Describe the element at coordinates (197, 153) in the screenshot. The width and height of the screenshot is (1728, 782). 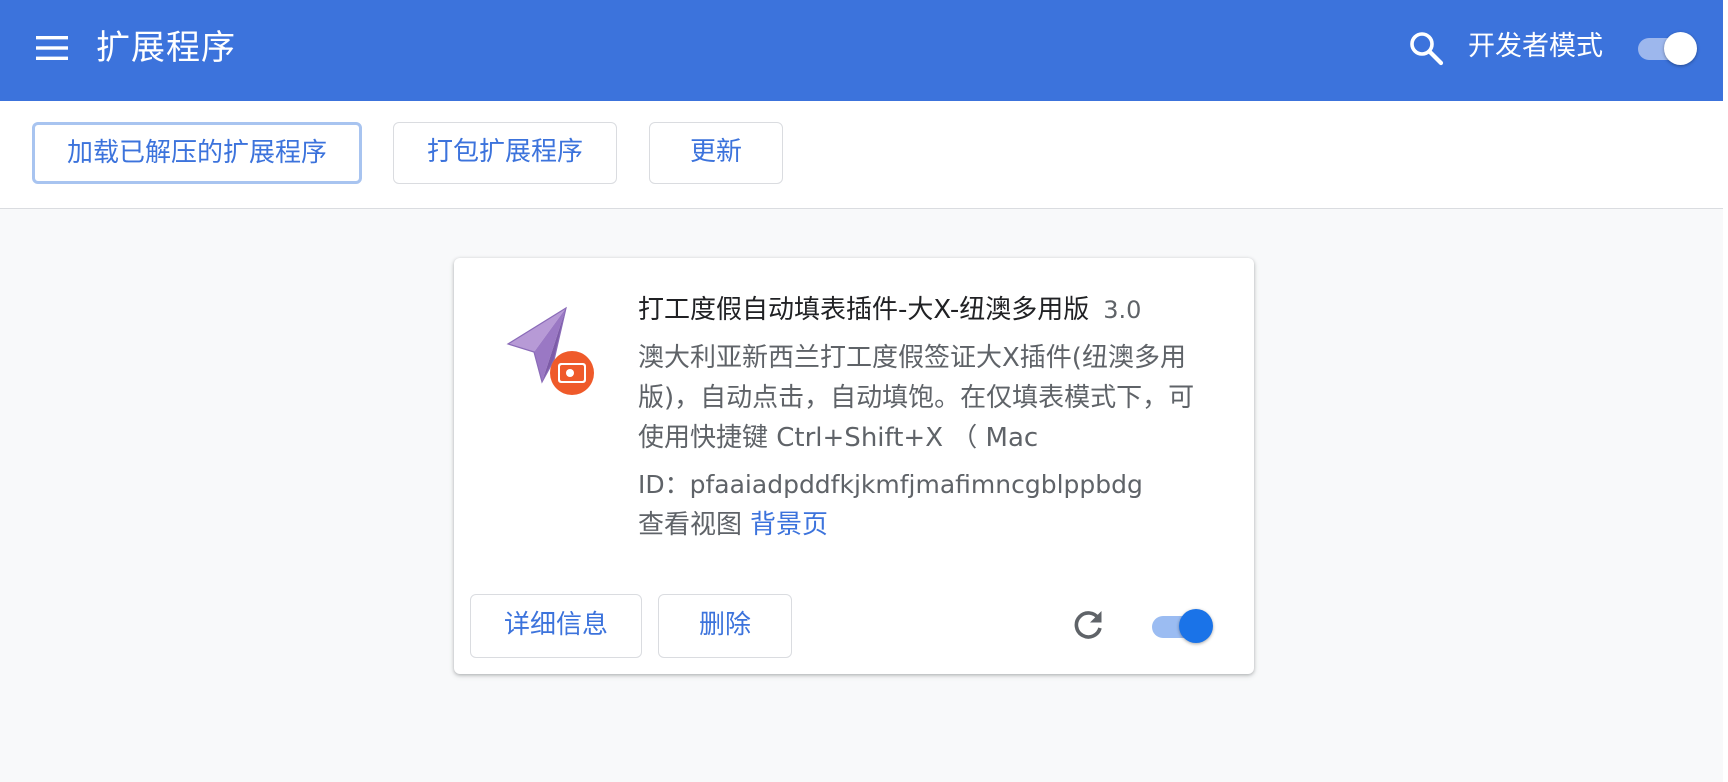
I see `load-unpacked-button: 加载已解压的扩展程序` at that location.